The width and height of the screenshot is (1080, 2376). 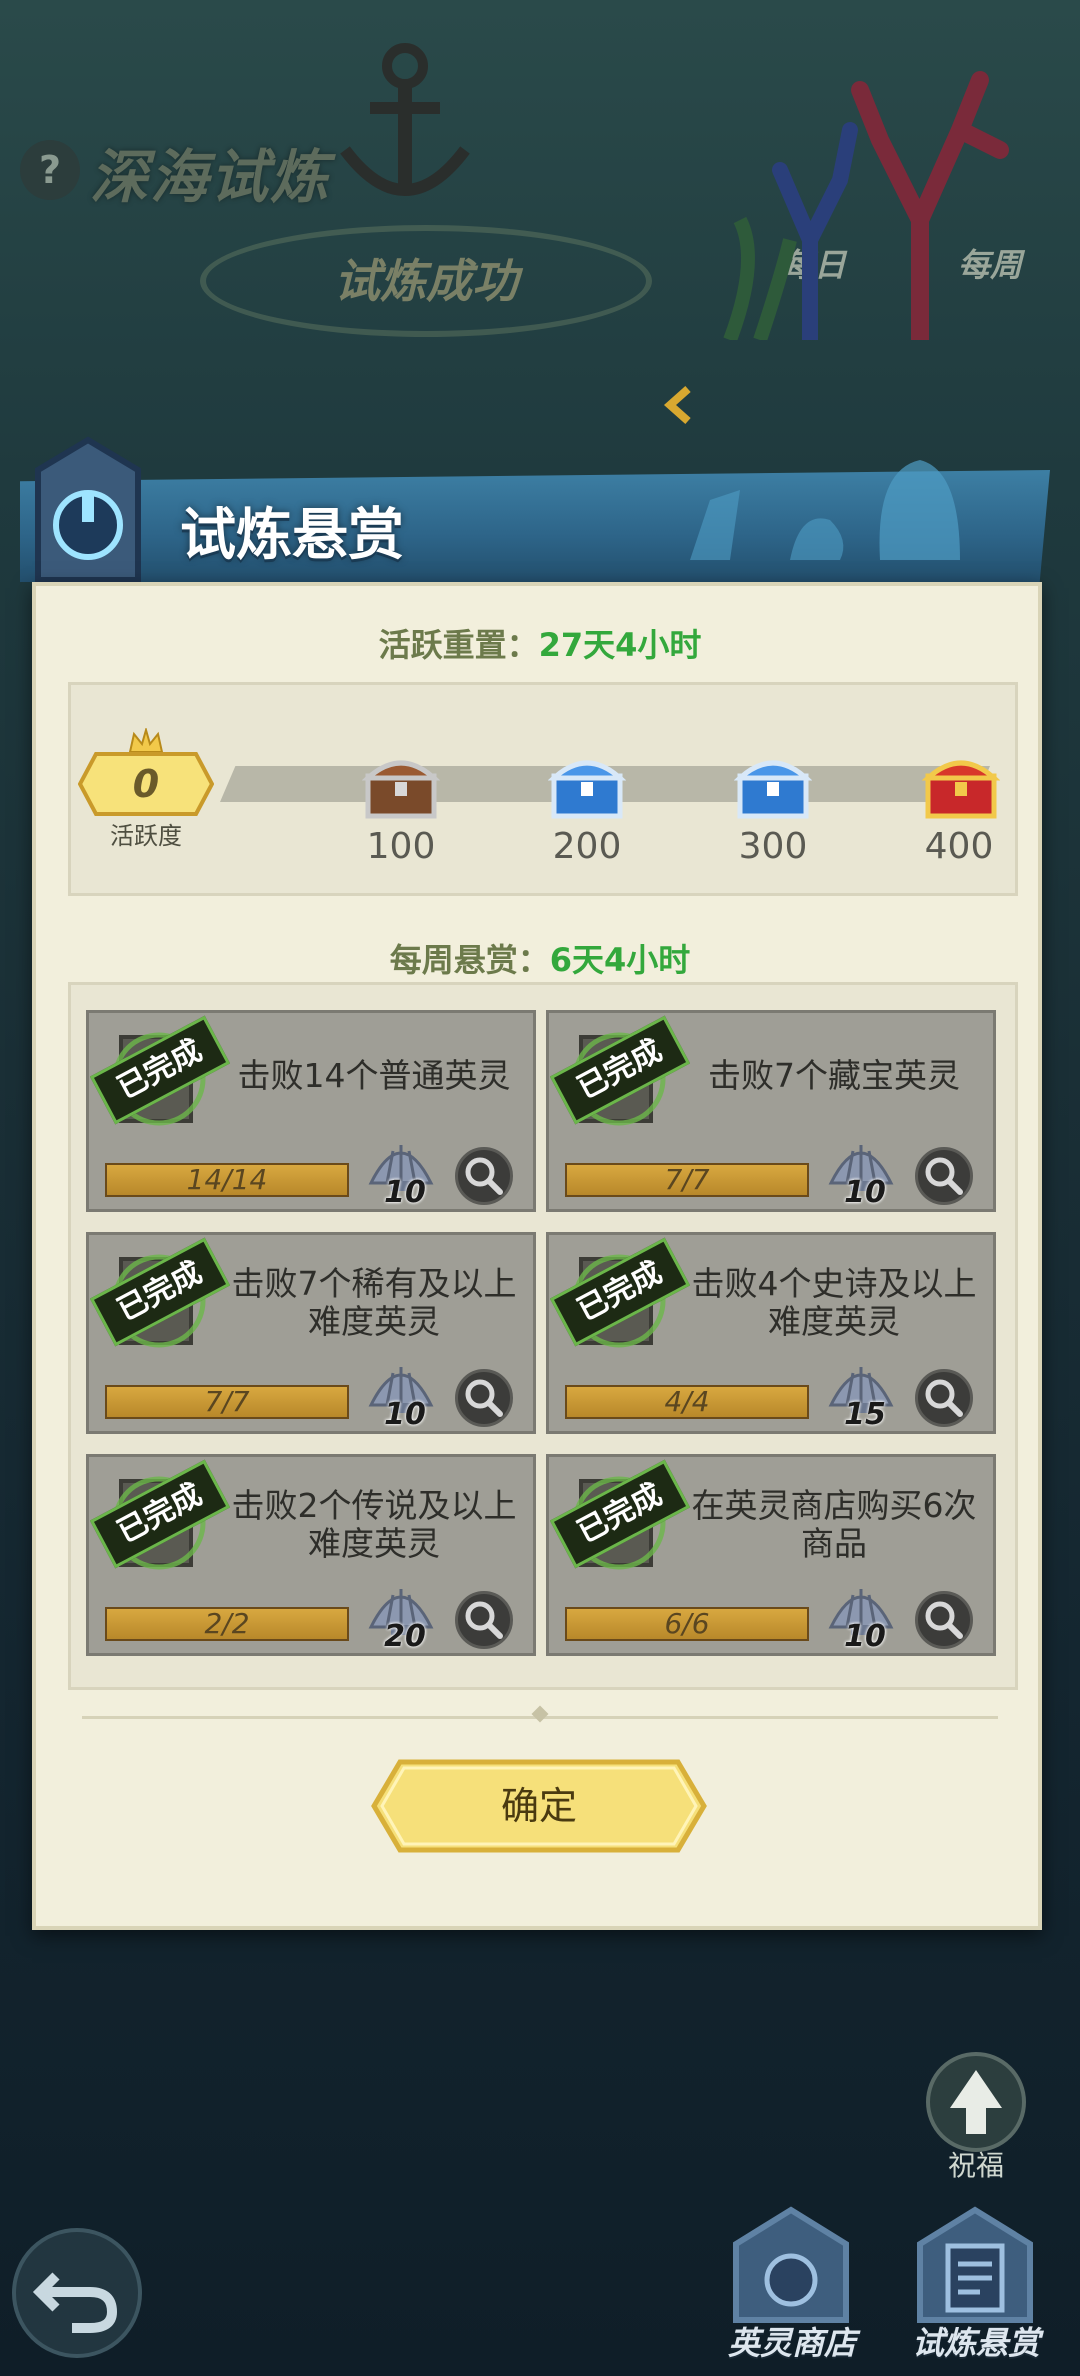 I want to click on task-card: 已完成 击败7个稀有及以上 难度英灵 7/7 10, so click(x=311, y=1333).